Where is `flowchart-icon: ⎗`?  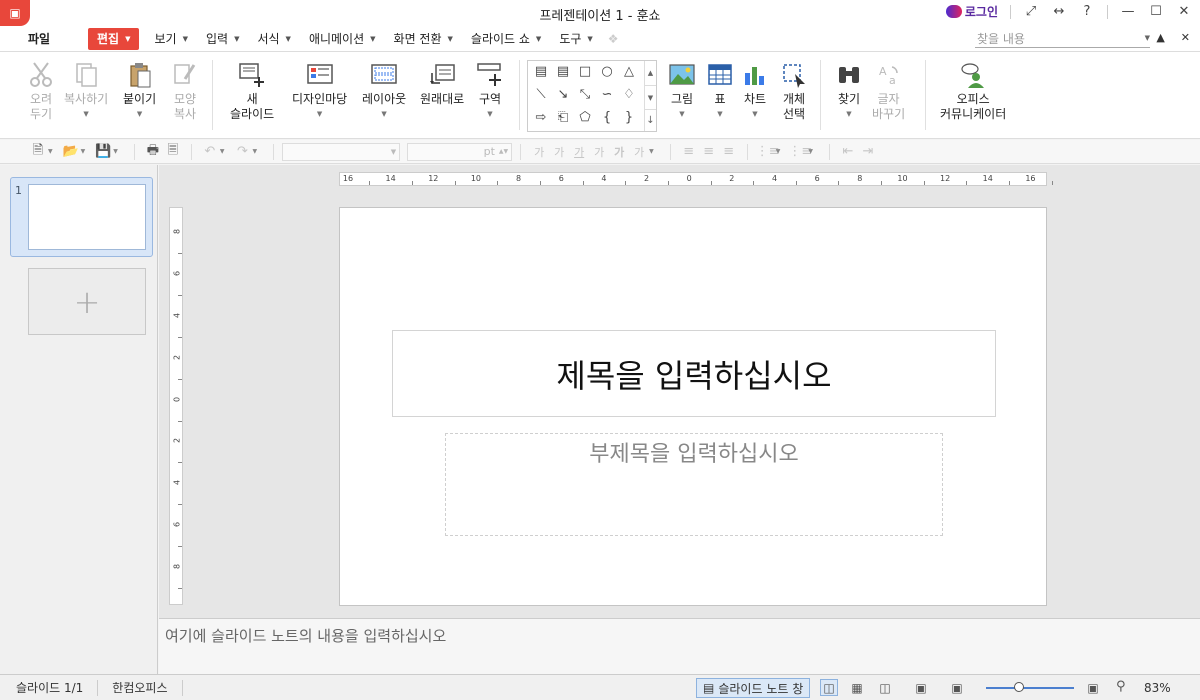
flowchart-icon: ⎗ is located at coordinates (563, 117).